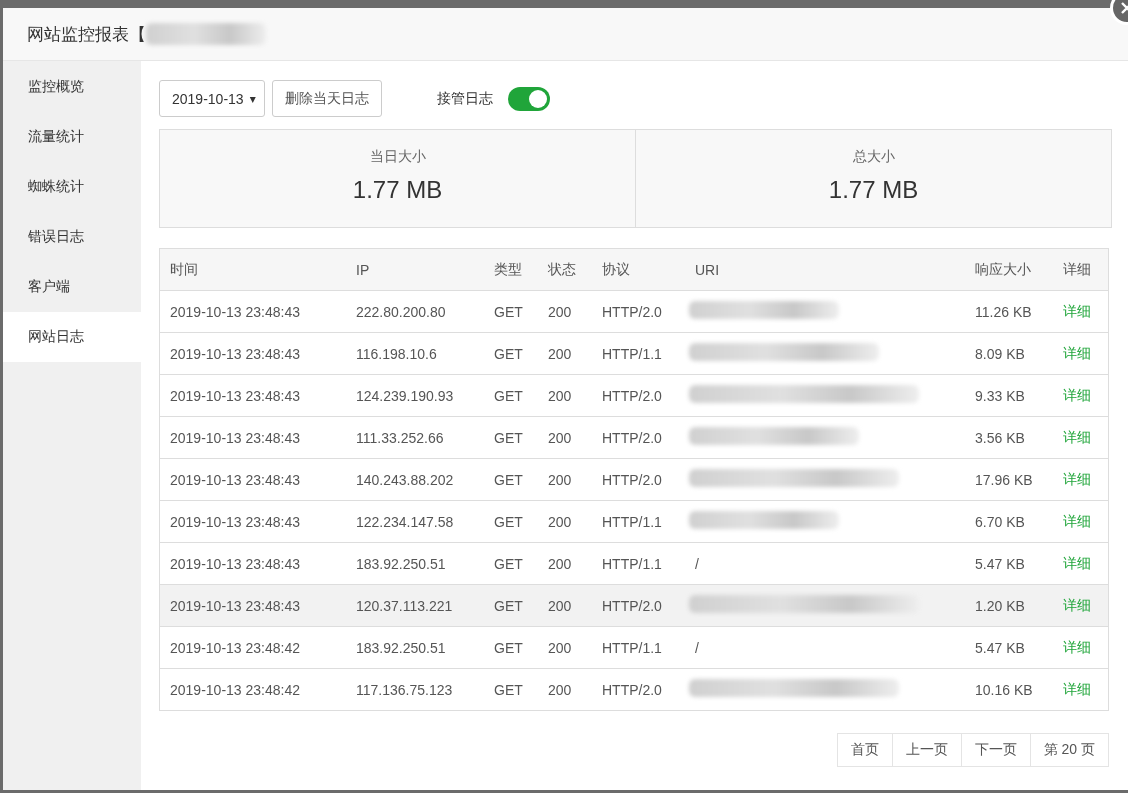 This screenshot has height=793, width=1128. I want to click on column-header: 时间, so click(253, 270).